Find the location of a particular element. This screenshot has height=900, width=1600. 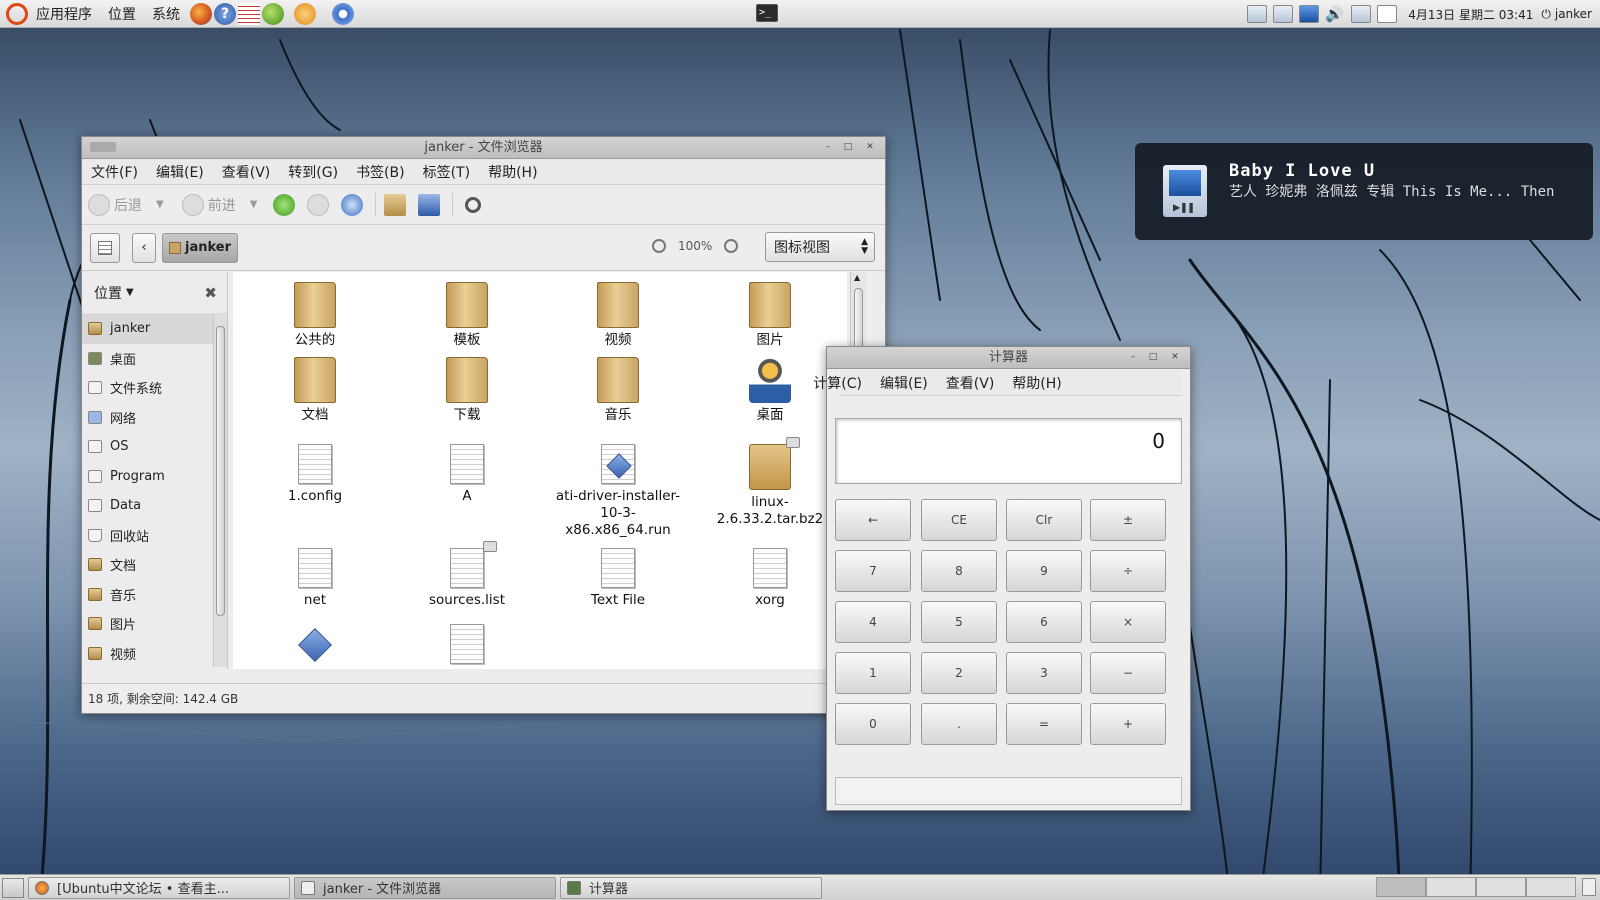

key-8: 8 is located at coordinates (959, 571).